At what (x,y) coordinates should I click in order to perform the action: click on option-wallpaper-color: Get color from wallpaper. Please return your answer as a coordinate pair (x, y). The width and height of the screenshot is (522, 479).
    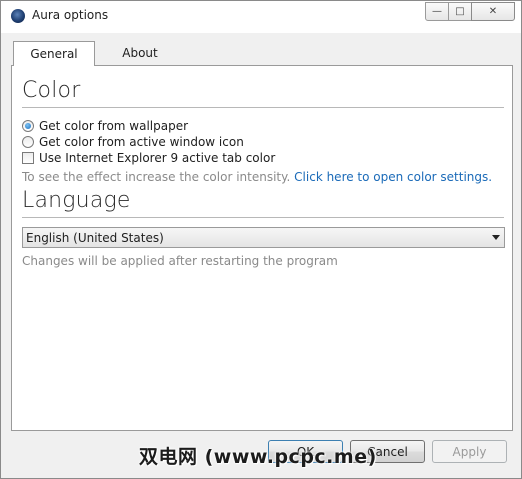
    Looking at the image, I should click on (105, 126).